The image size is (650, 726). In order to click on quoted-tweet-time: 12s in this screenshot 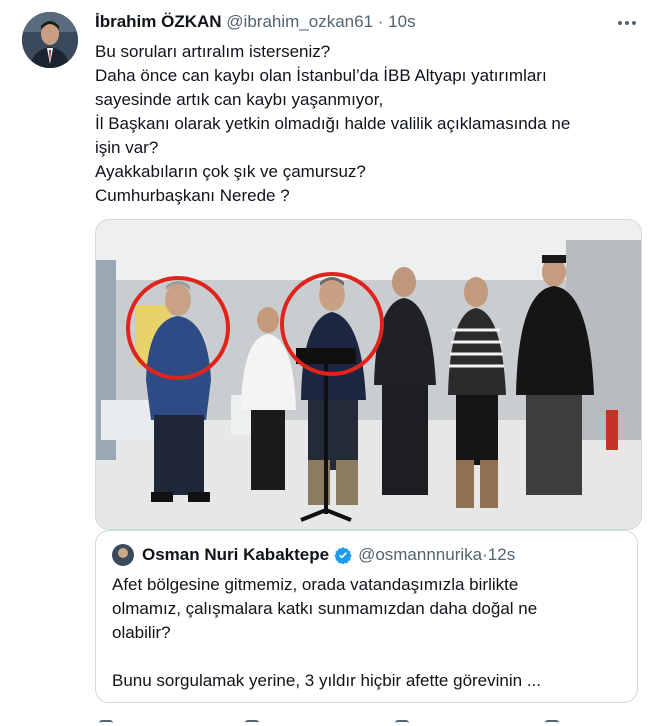, I will do `click(501, 554)`.